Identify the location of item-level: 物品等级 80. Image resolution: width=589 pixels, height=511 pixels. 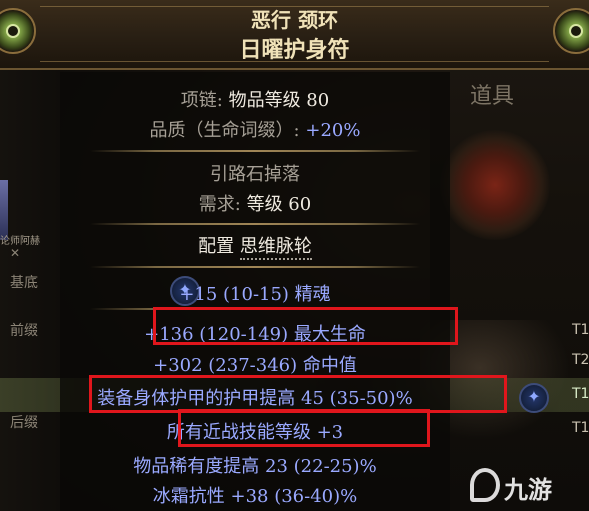
(279, 100).